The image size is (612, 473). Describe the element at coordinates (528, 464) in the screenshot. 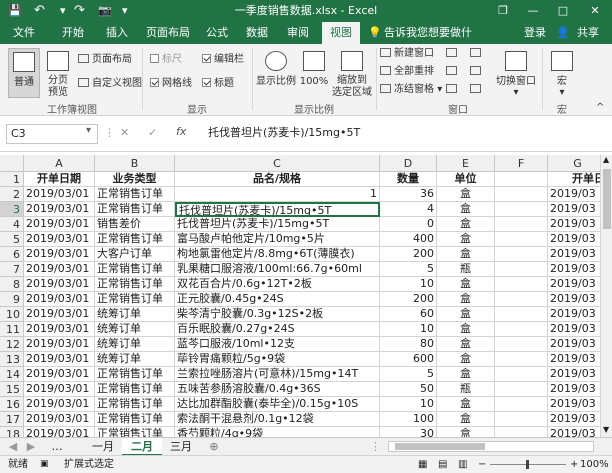

I see `zoom-slider` at that location.